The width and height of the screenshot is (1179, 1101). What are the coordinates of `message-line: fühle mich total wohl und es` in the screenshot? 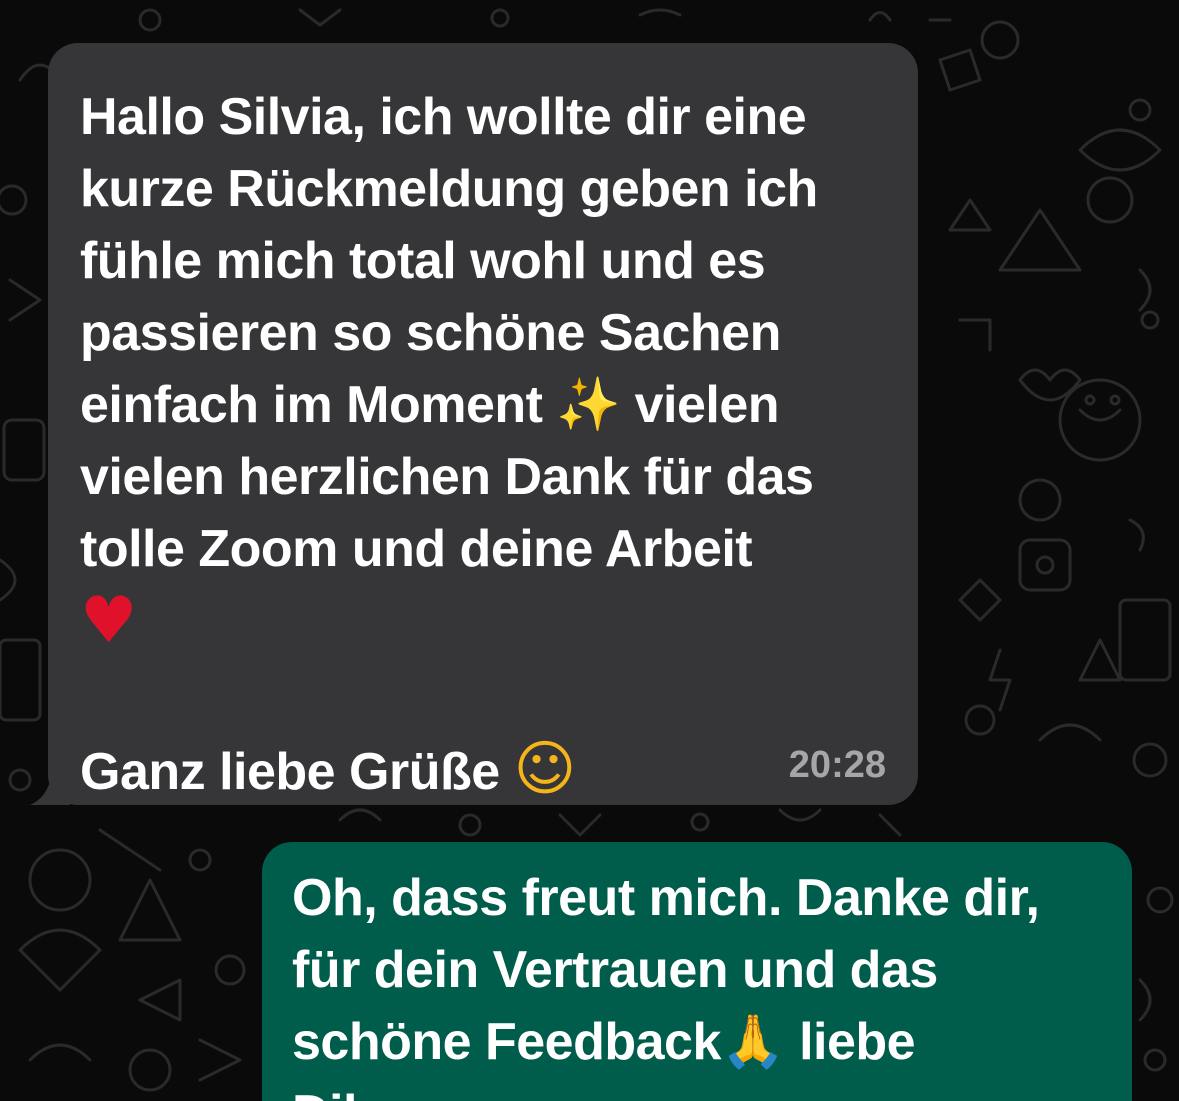 It's located at (423, 261).